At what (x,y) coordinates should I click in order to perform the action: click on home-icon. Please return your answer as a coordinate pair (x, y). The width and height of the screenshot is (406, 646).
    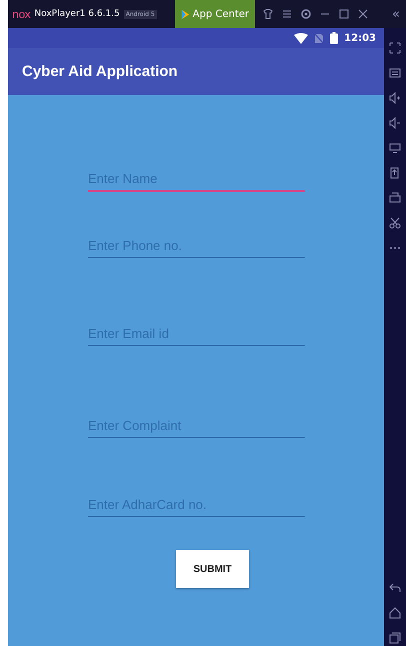
    Looking at the image, I should click on (395, 613).